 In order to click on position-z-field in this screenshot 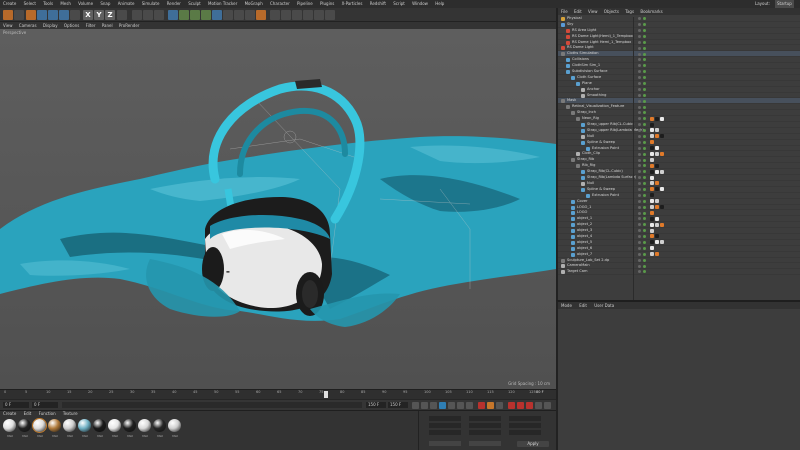, I will do `click(445, 432)`.